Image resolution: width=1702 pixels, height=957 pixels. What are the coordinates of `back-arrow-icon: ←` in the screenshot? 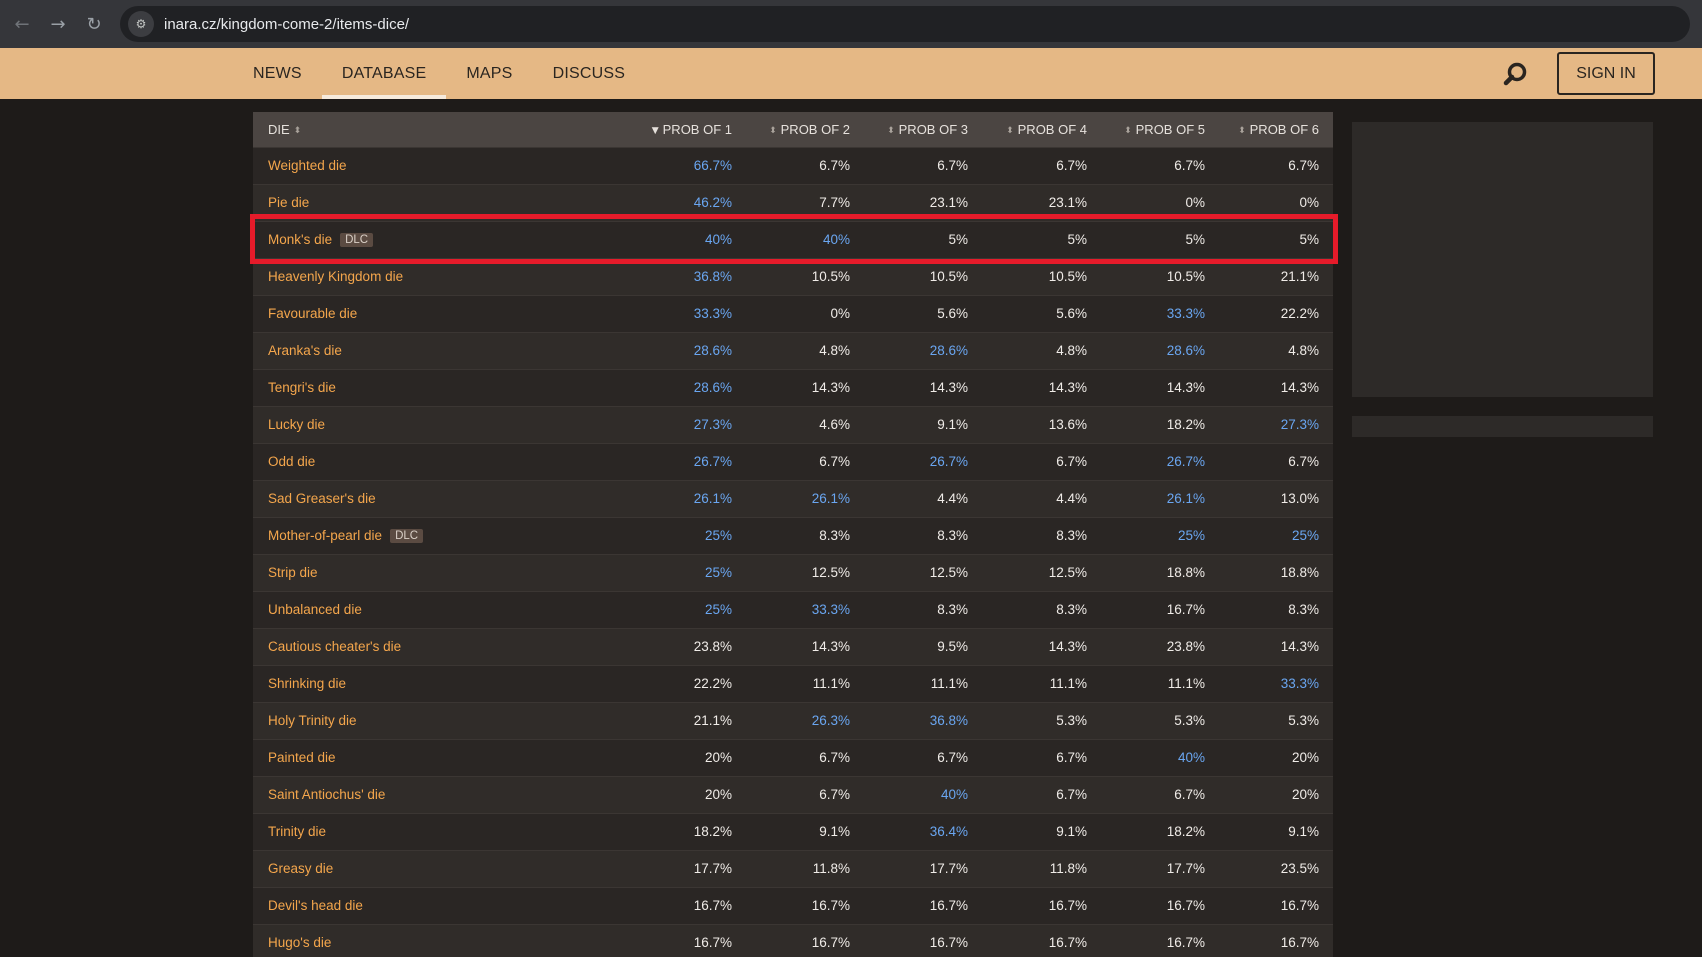 It's located at (22, 24).